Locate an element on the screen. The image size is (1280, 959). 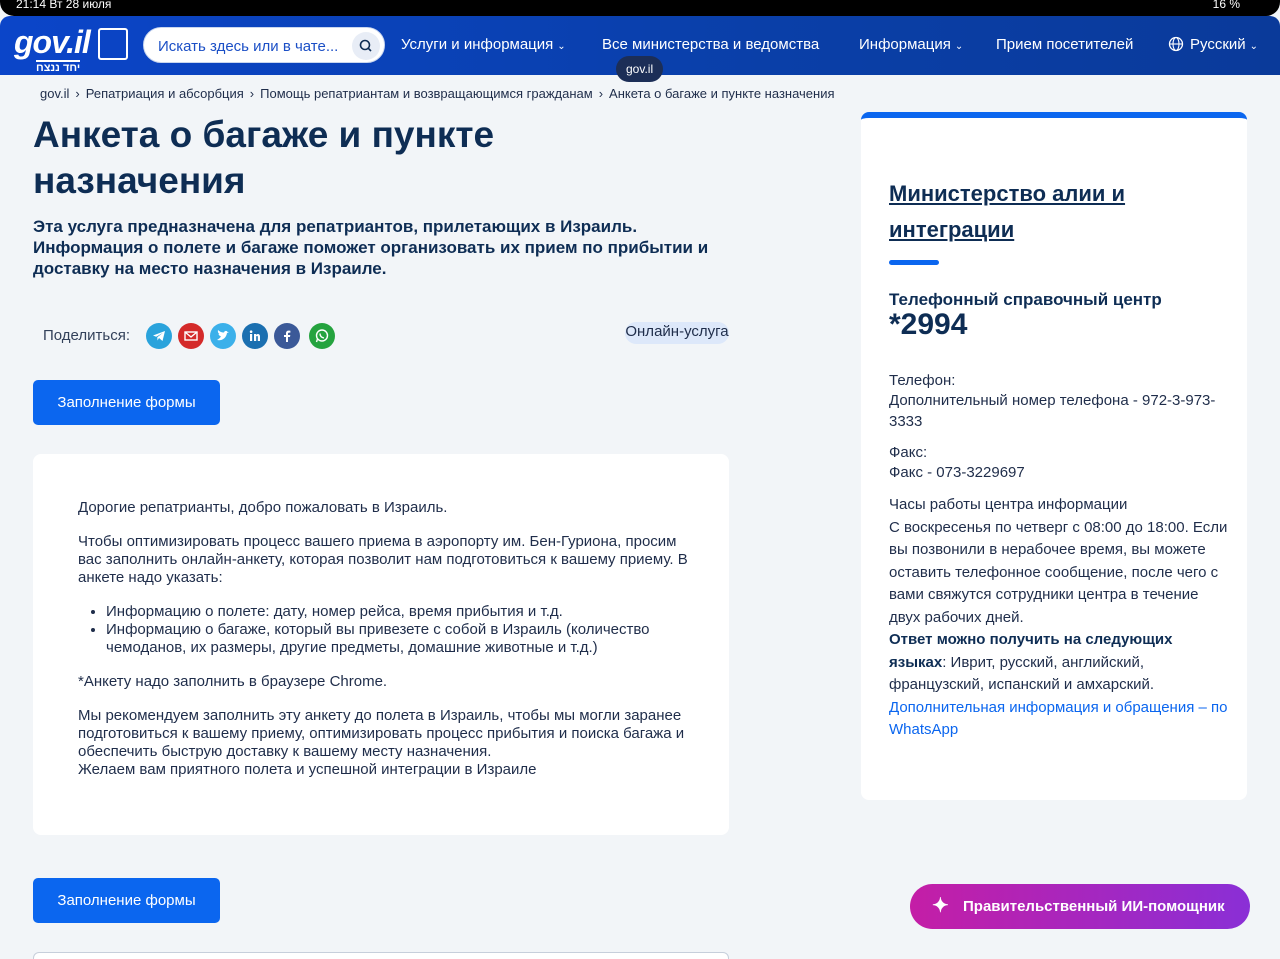
language-selector: Русский ⌄ is located at coordinates (1213, 44).